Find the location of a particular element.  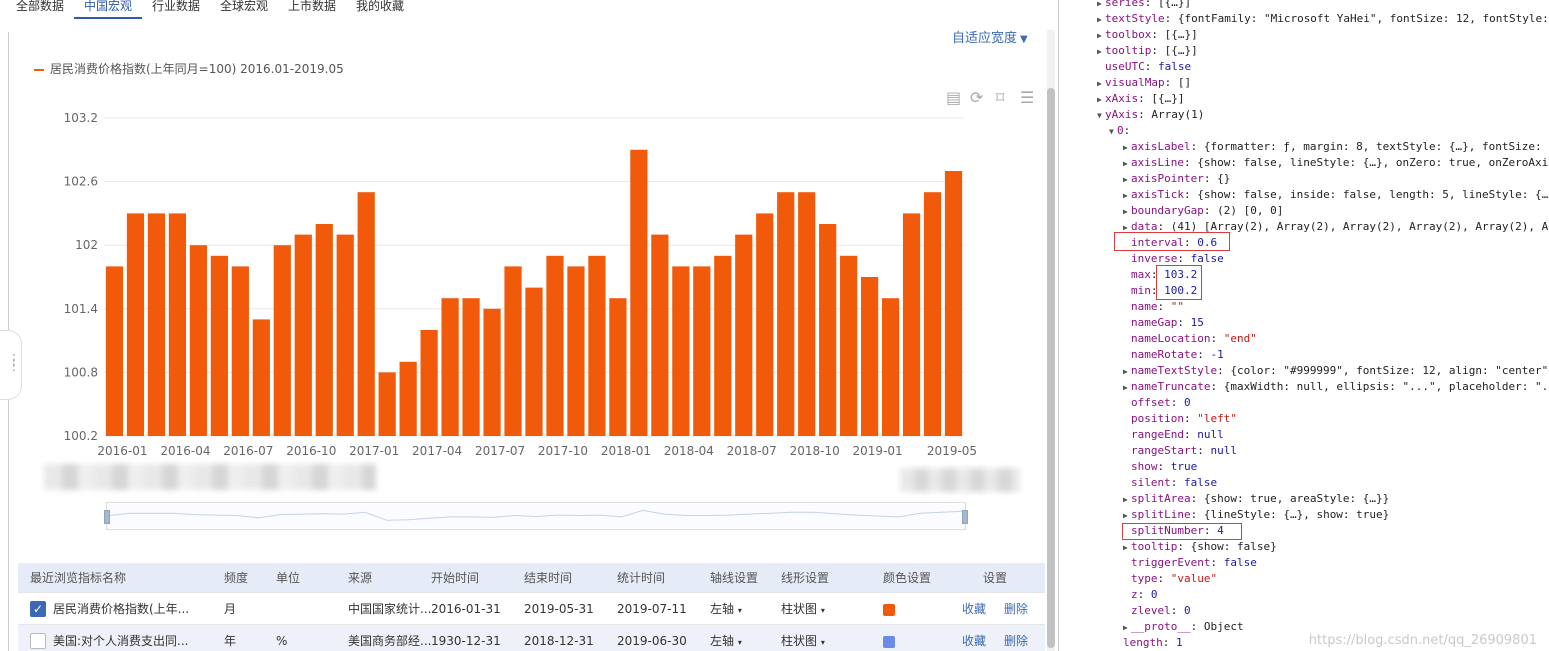

devtools-line: ▶ axisPointer: {} is located at coordinates (1176, 179).